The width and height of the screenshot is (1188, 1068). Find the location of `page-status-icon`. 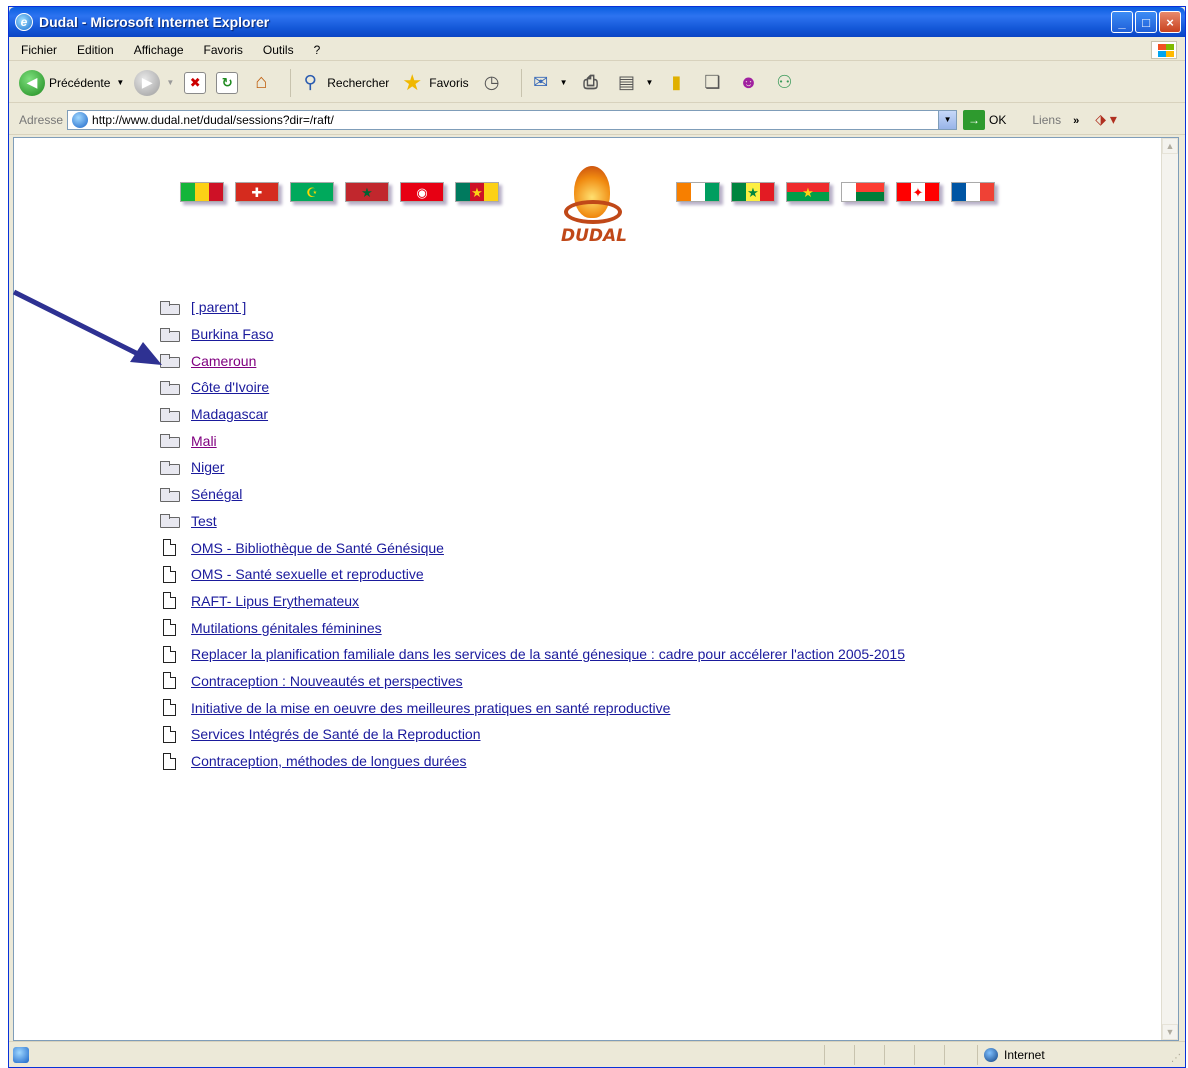

page-status-icon is located at coordinates (21, 1054).